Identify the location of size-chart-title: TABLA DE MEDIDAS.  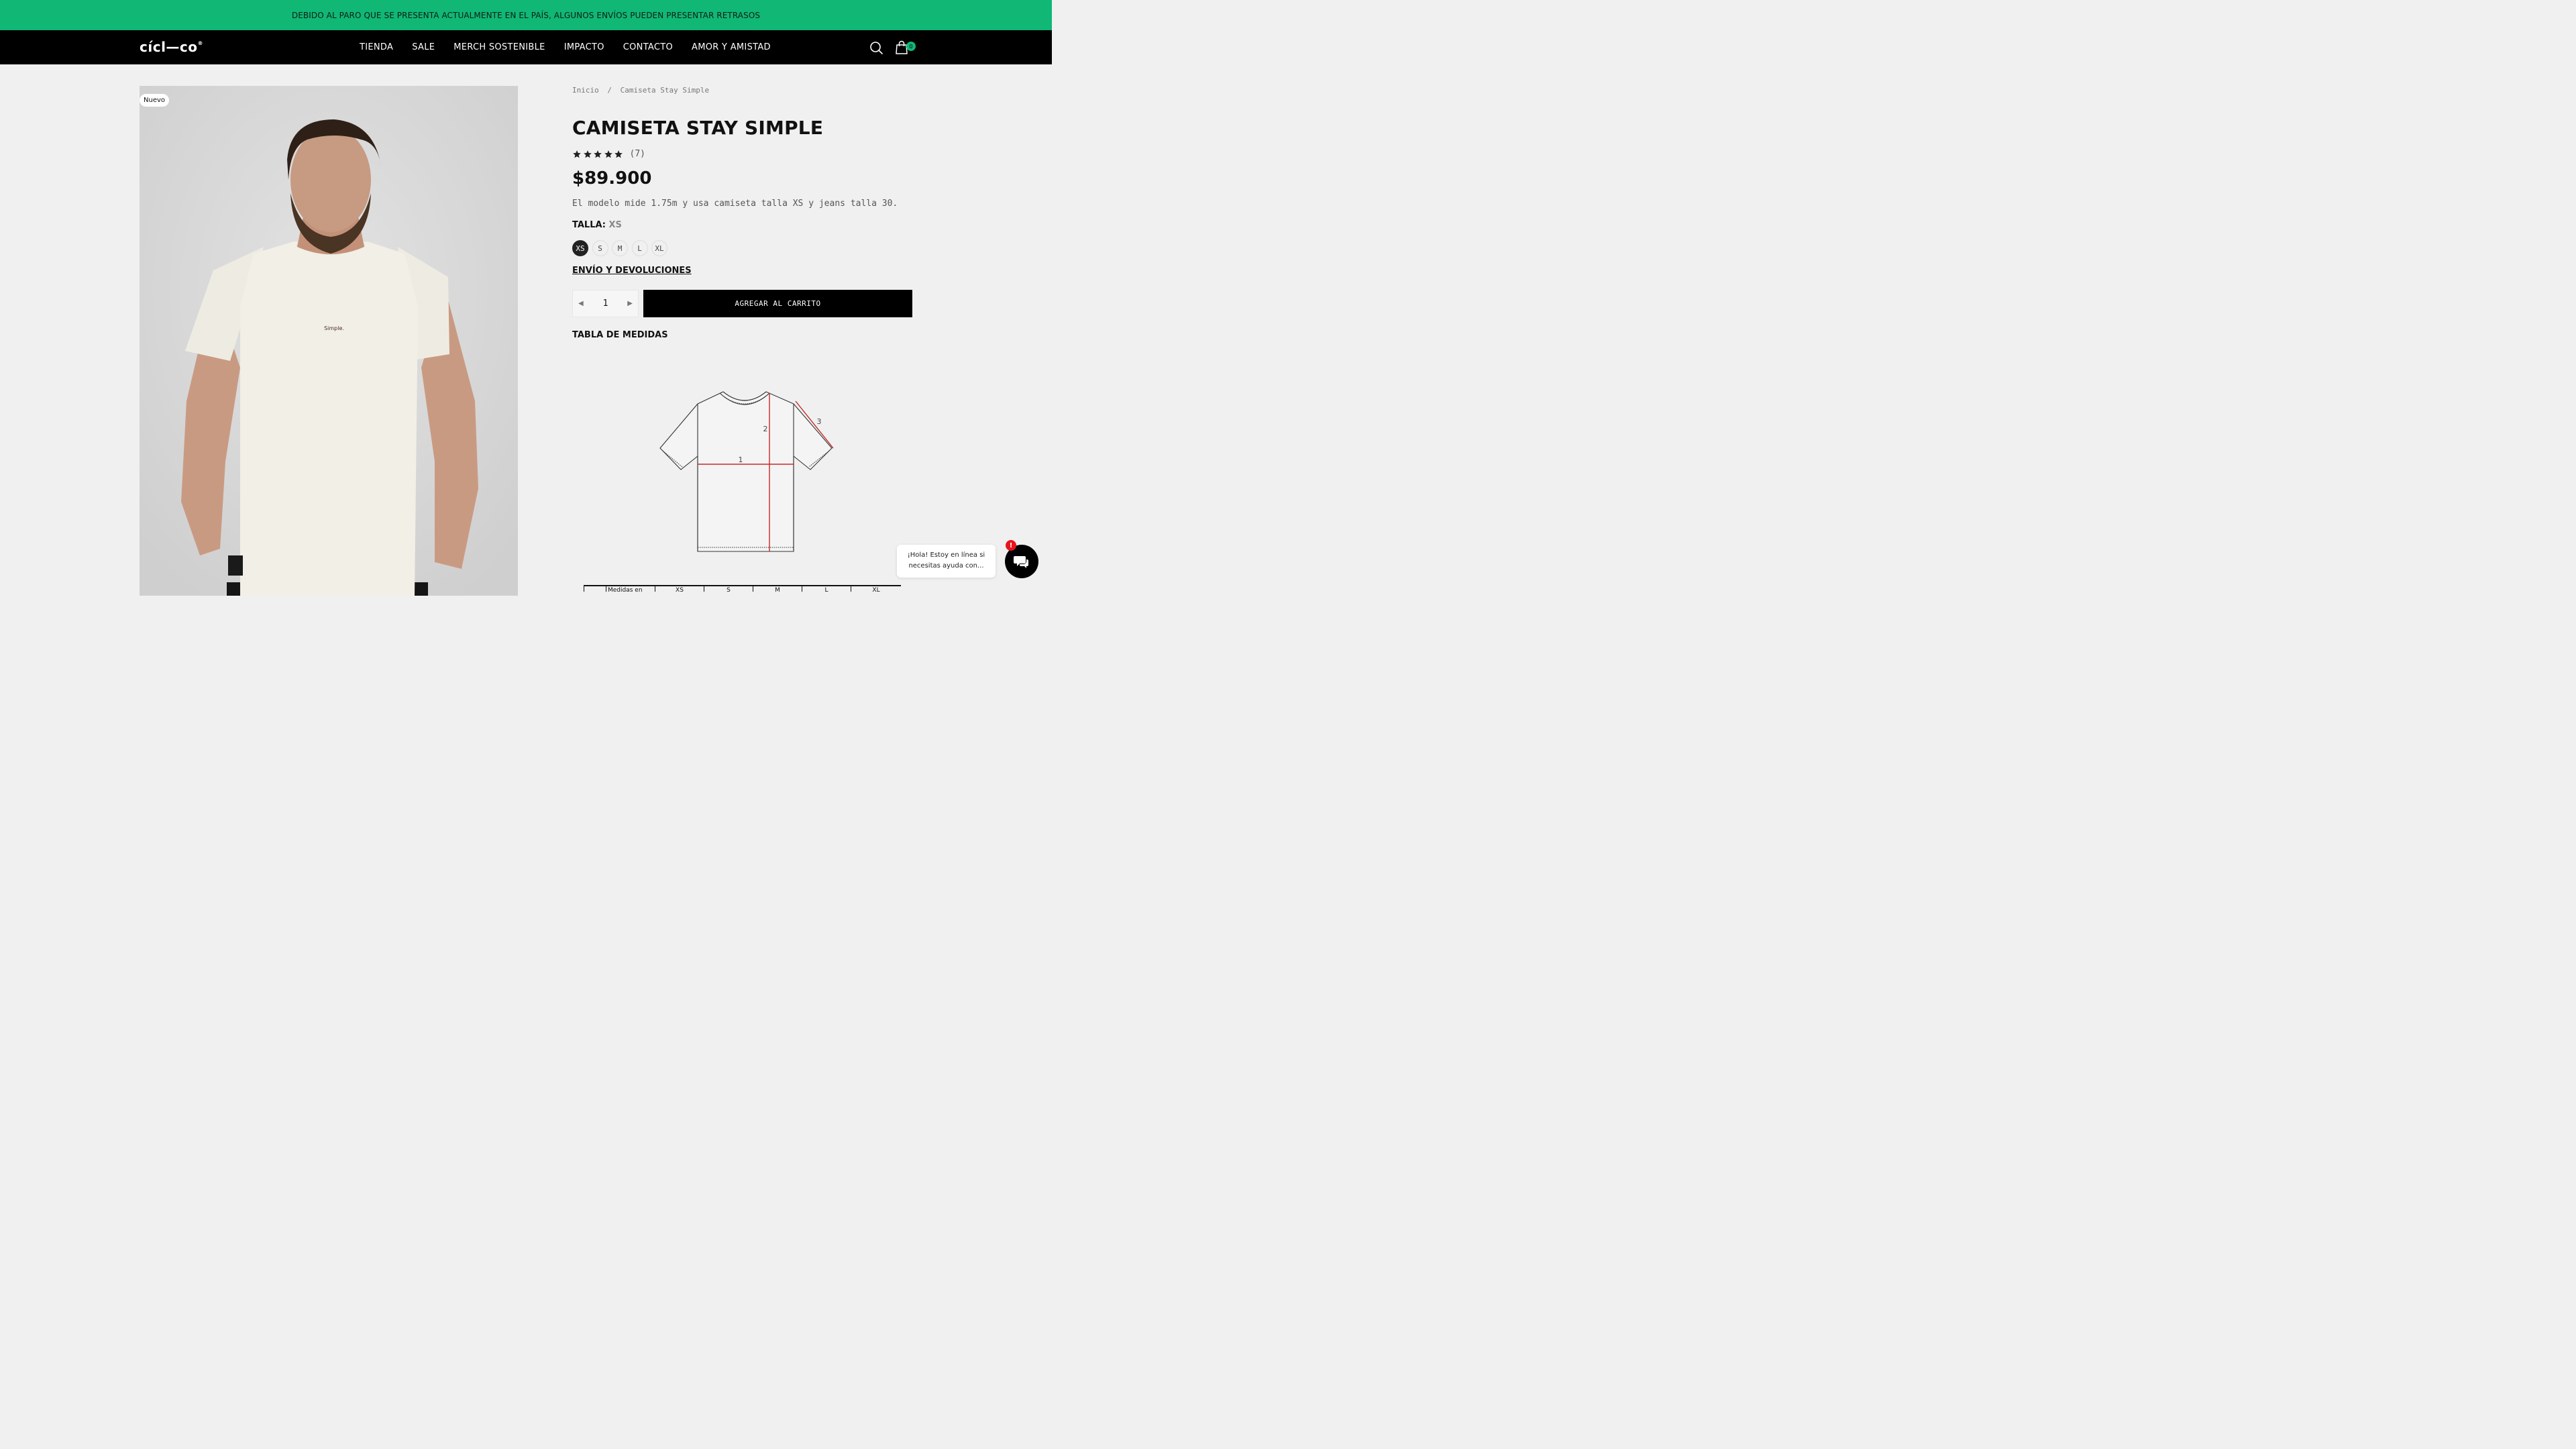
(620, 335).